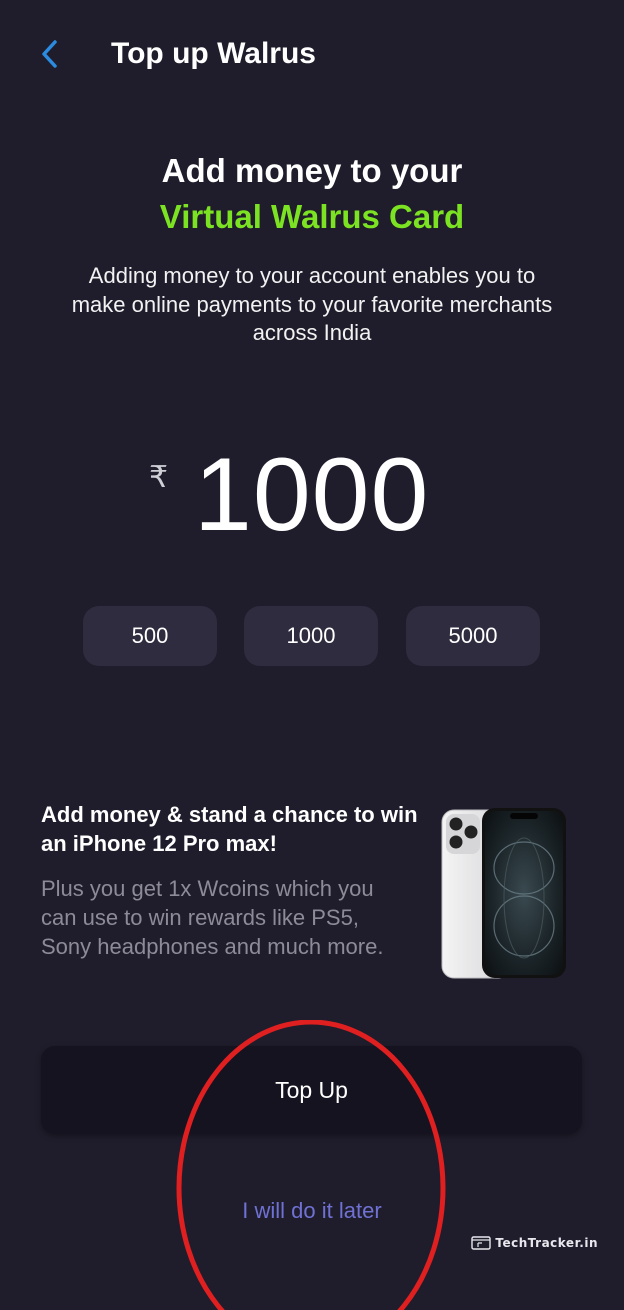 The width and height of the screenshot is (624, 1310). I want to click on hero-title: Add money to your, so click(312, 170).